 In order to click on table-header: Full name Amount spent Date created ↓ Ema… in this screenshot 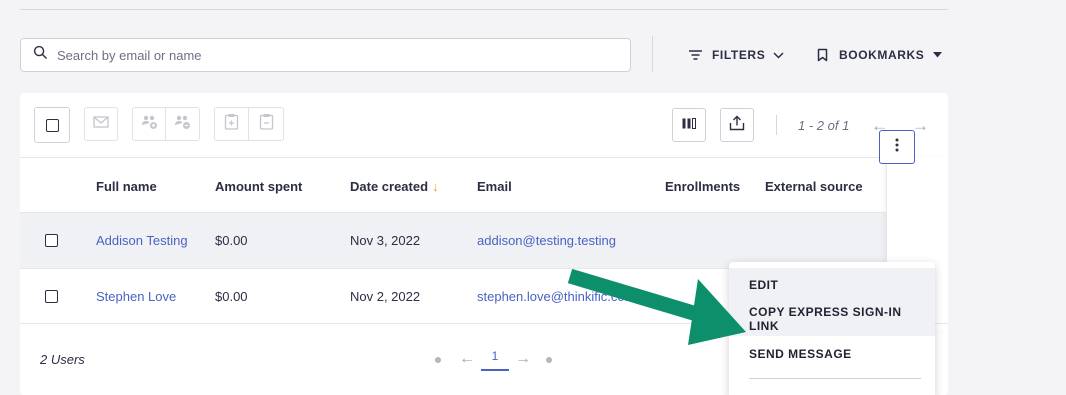, I will do `click(453, 184)`.